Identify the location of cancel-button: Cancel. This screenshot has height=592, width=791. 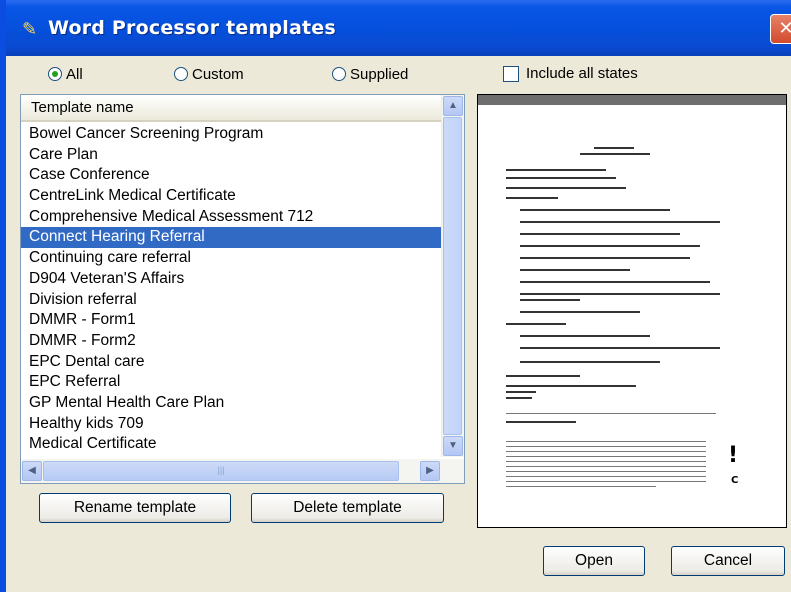
(728, 561).